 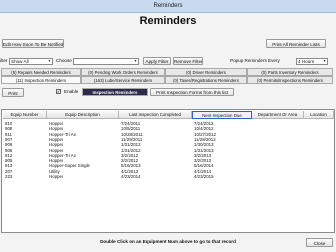 What do you see at coordinates (83, 115) in the screenshot?
I see `col-equip-description: Equip Description` at bounding box center [83, 115].